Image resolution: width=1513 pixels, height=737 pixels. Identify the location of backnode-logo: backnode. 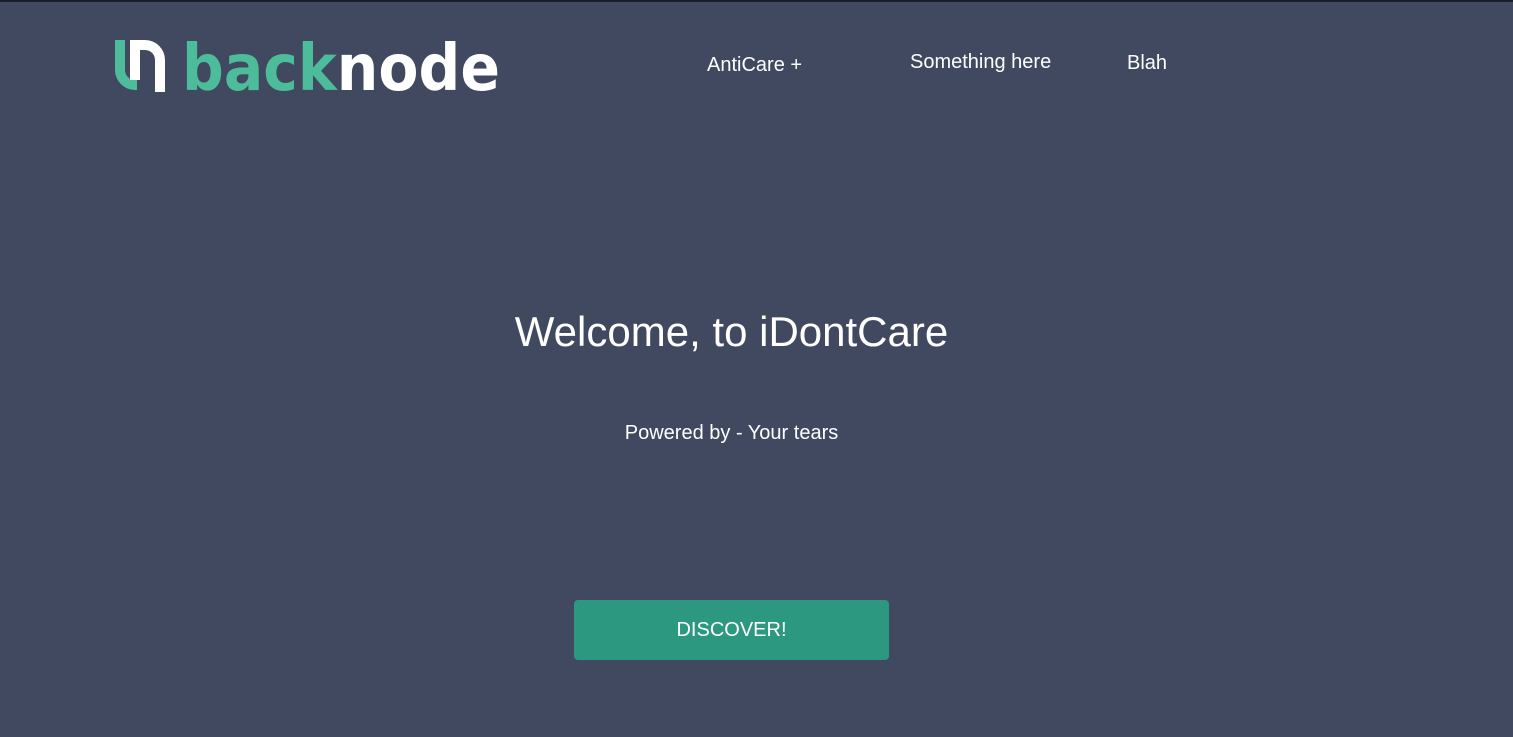
(310, 66).